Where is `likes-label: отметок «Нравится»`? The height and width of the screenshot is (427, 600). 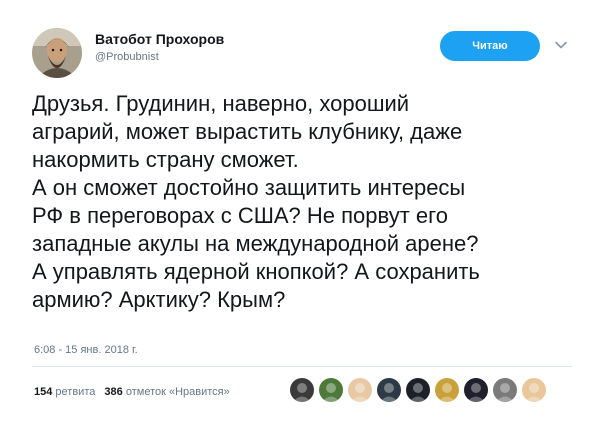
likes-label: отметок «Нравится» is located at coordinates (177, 392).